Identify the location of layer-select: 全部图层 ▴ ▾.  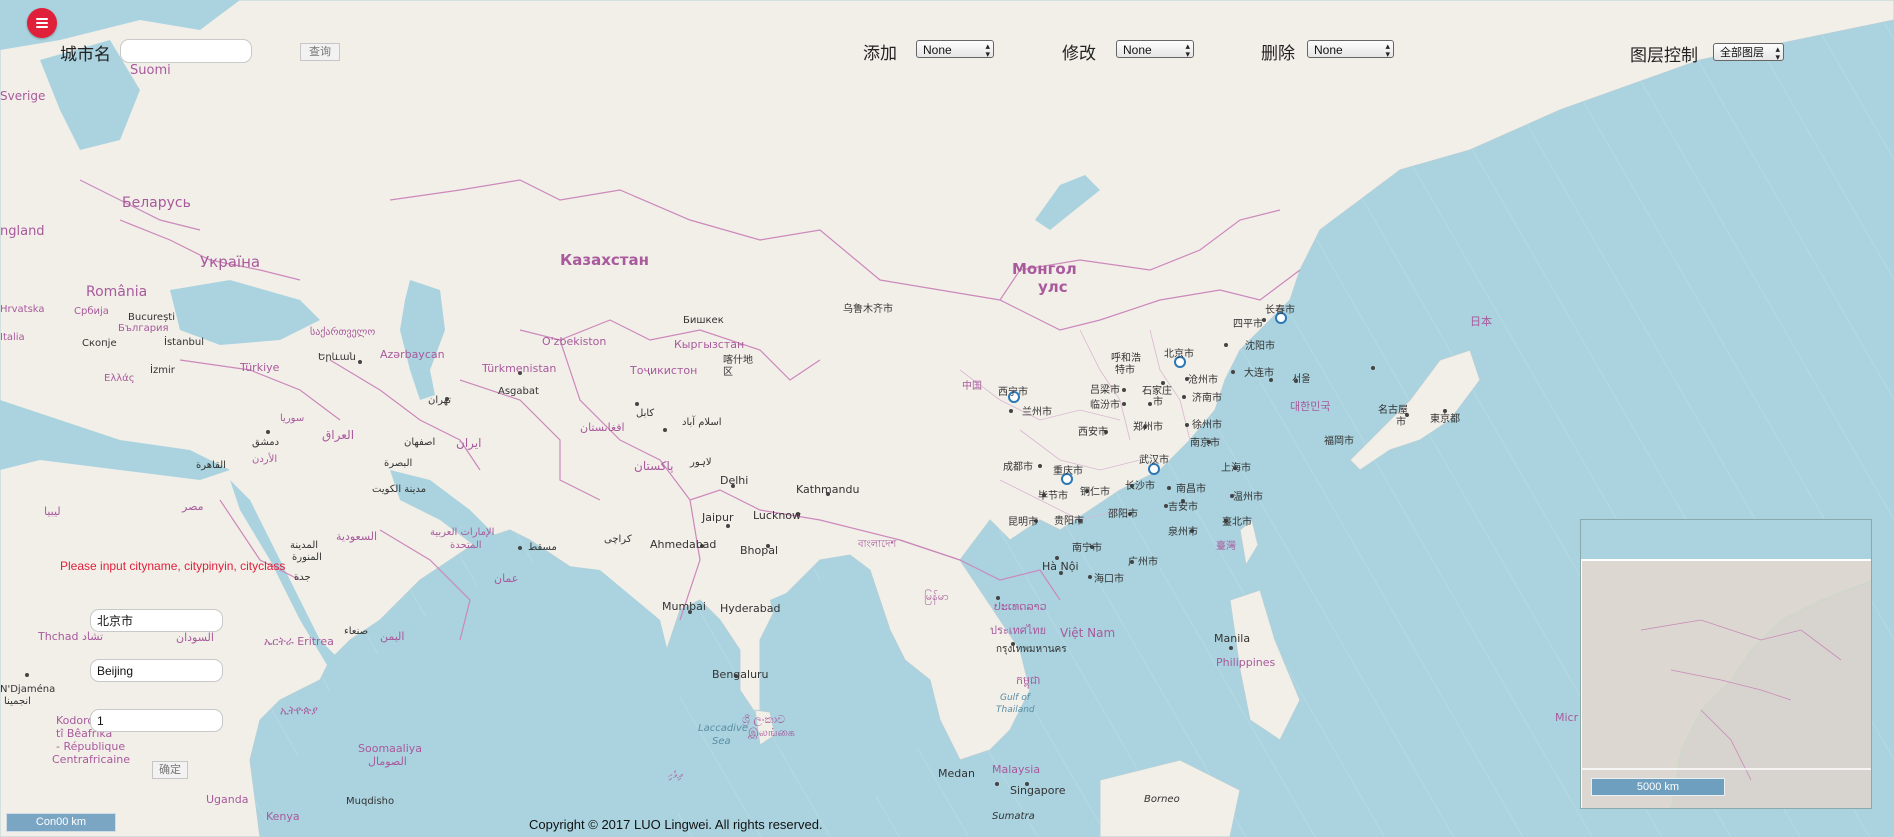
(1748, 52).